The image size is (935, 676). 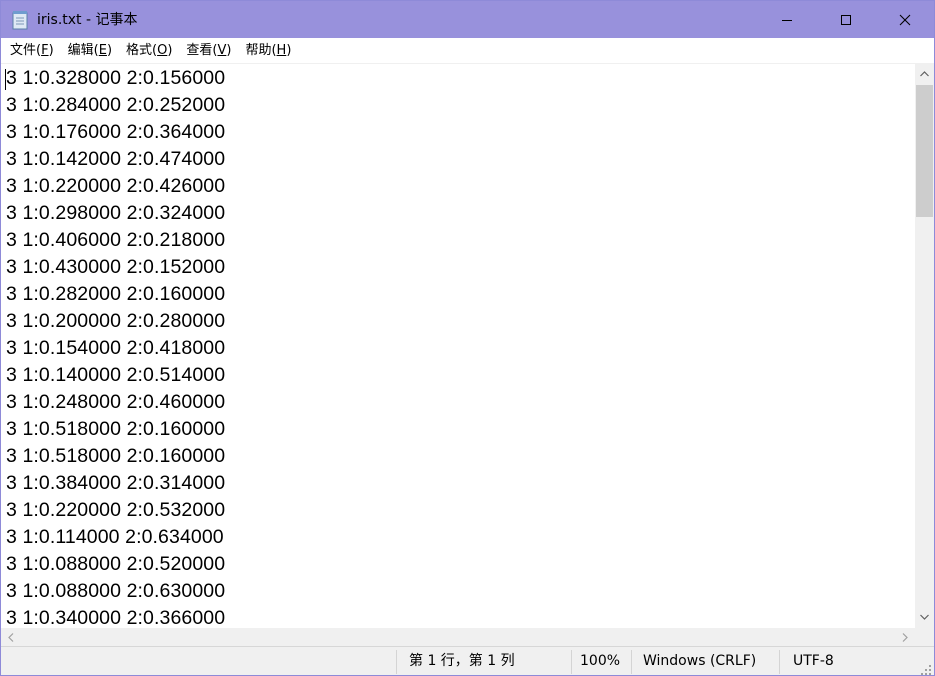 I want to click on menu-bar: 文件(F) 编辑(E) 格式(O) 查看(V) 帮助(H), so click(x=467, y=50).